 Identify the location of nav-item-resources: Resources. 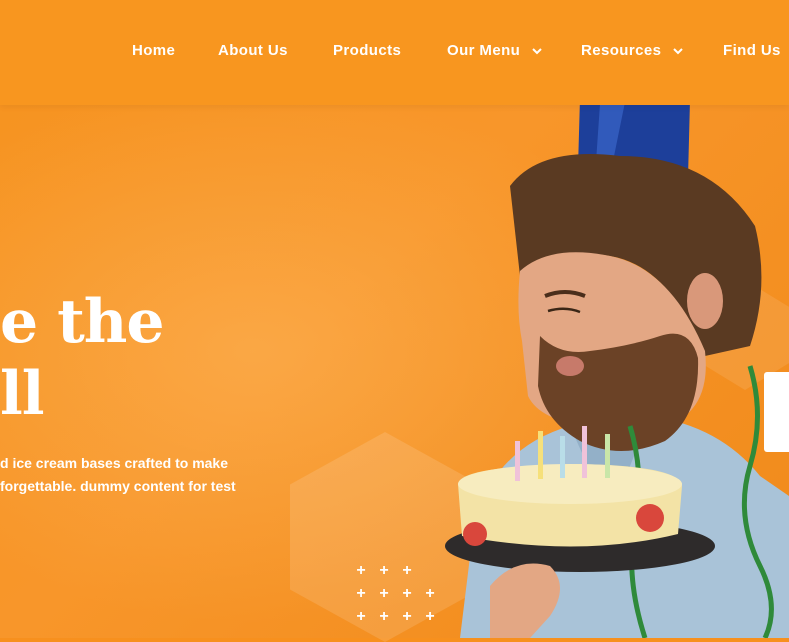
(632, 51).